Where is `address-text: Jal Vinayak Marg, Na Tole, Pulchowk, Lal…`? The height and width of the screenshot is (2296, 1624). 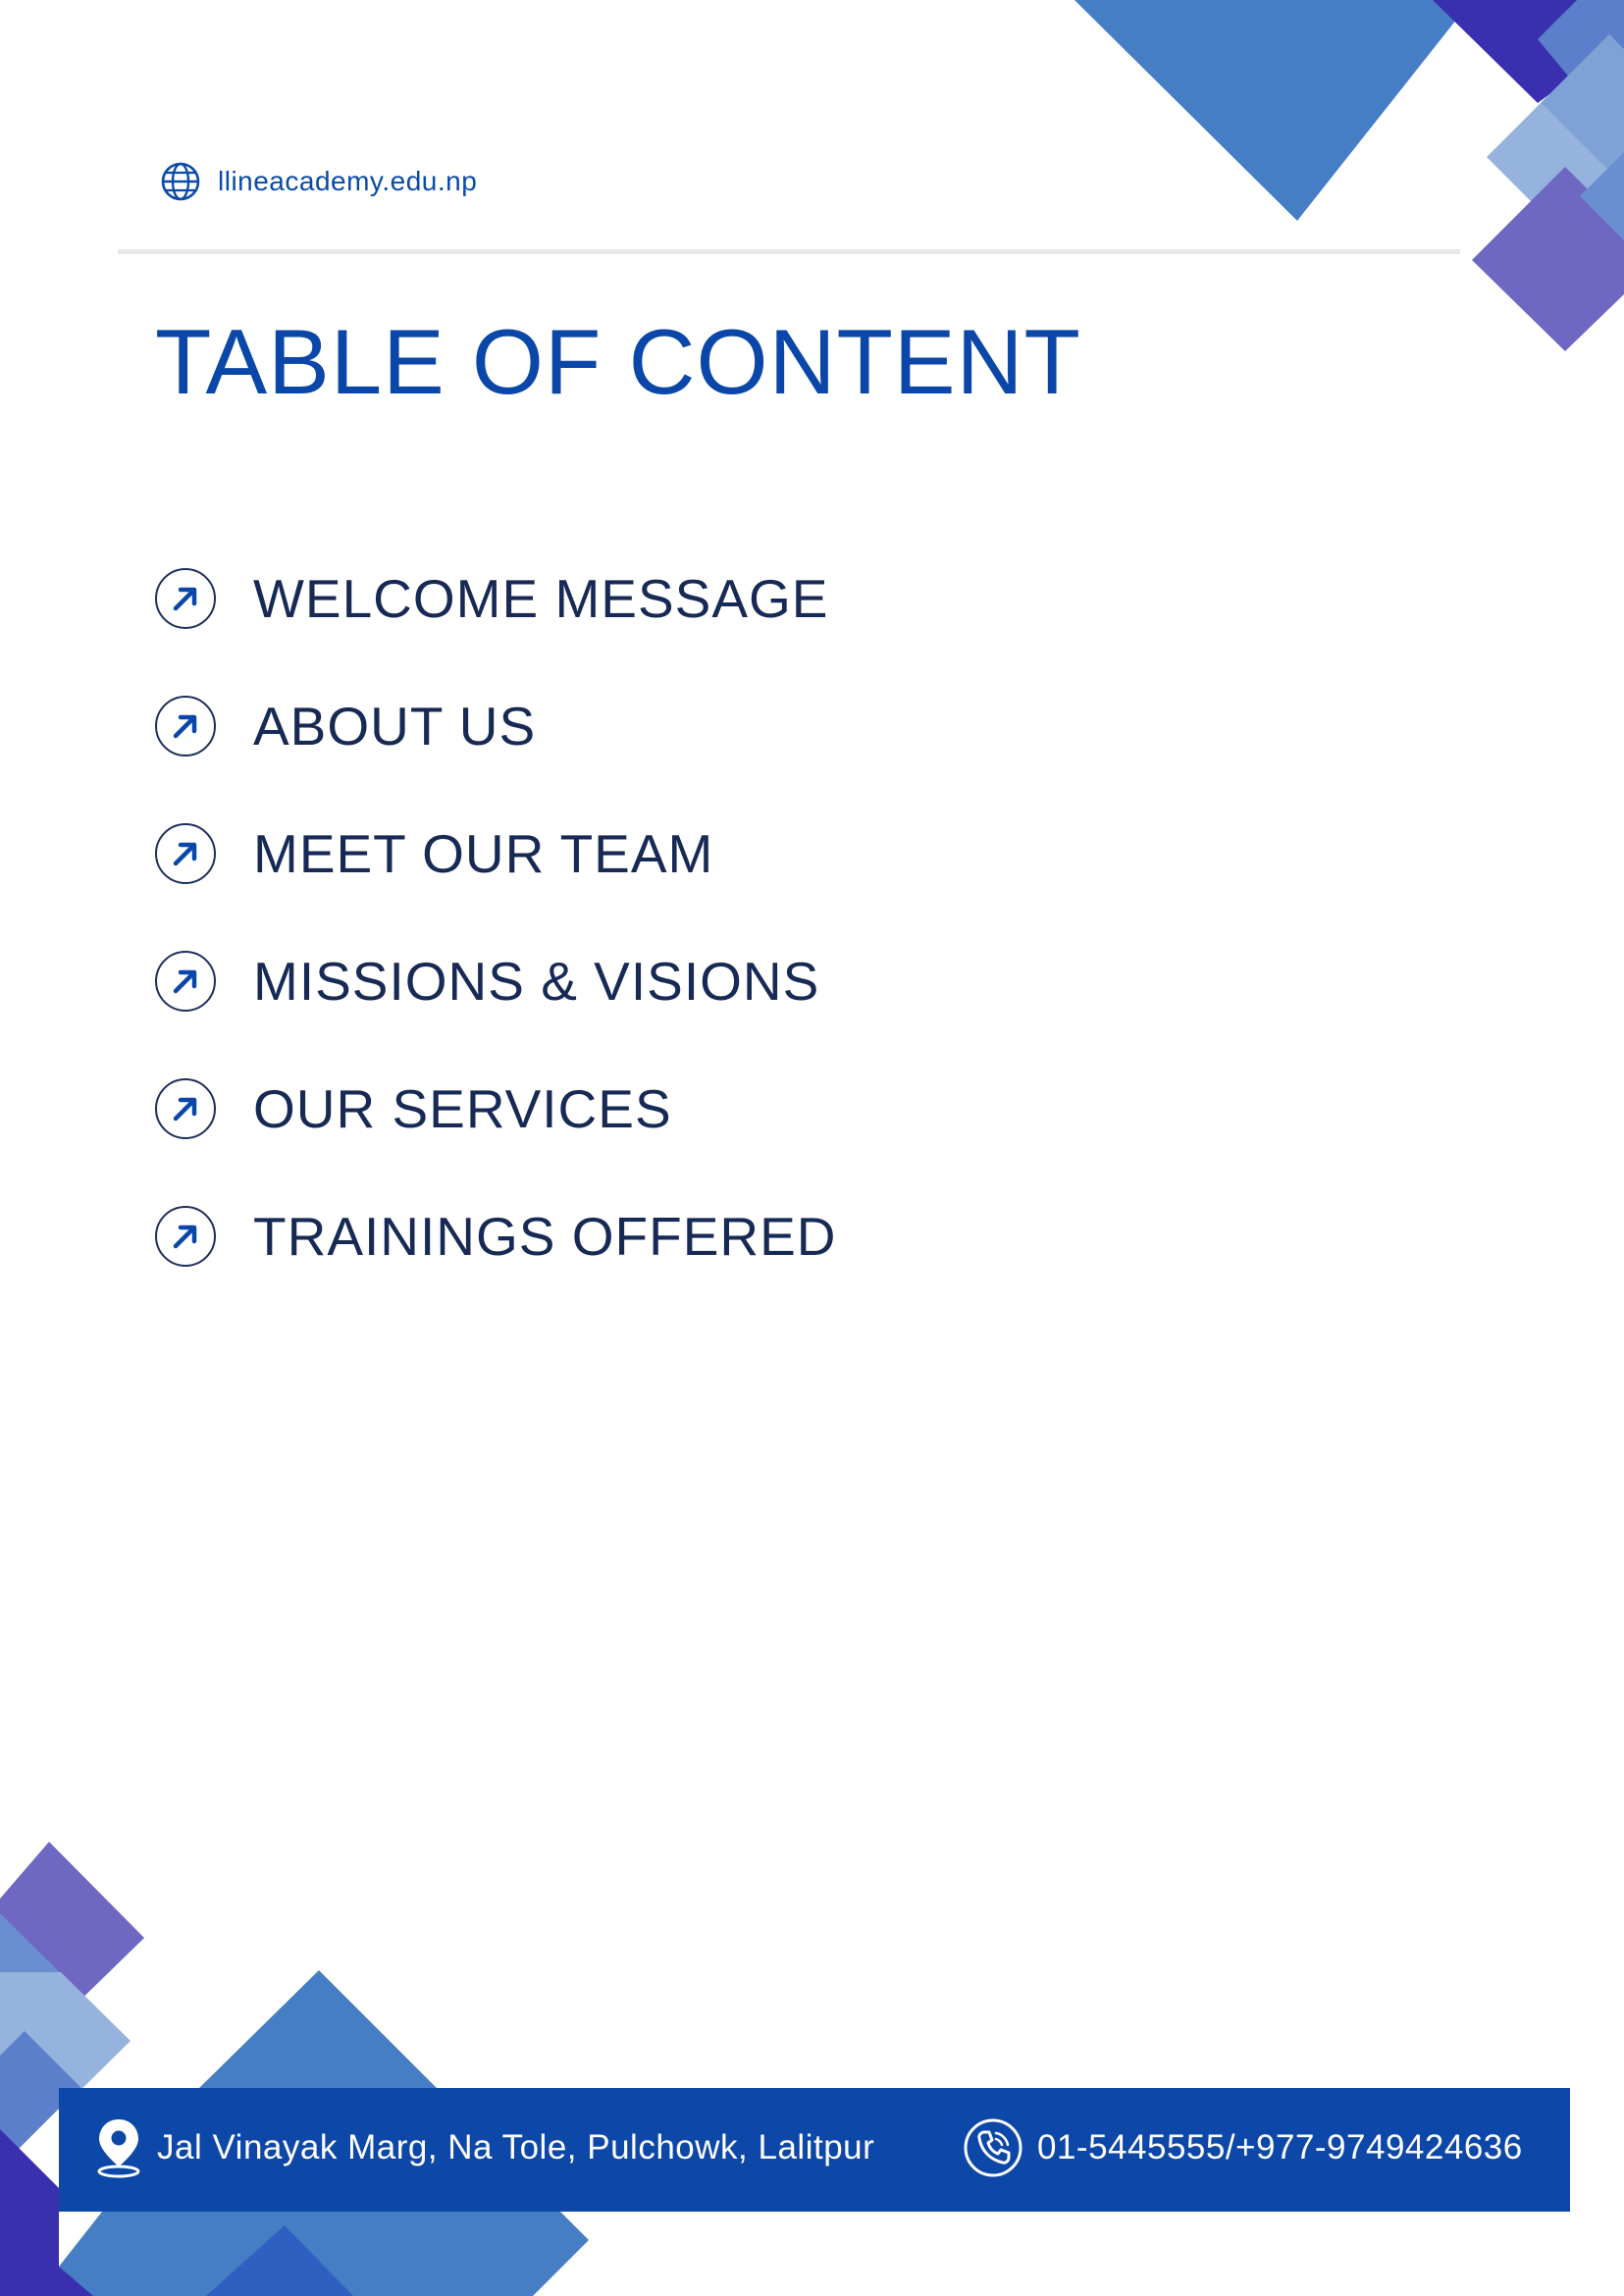
address-text: Jal Vinayak Marg, Na Tole, Pulchowk, Lal… is located at coordinates (516, 2147).